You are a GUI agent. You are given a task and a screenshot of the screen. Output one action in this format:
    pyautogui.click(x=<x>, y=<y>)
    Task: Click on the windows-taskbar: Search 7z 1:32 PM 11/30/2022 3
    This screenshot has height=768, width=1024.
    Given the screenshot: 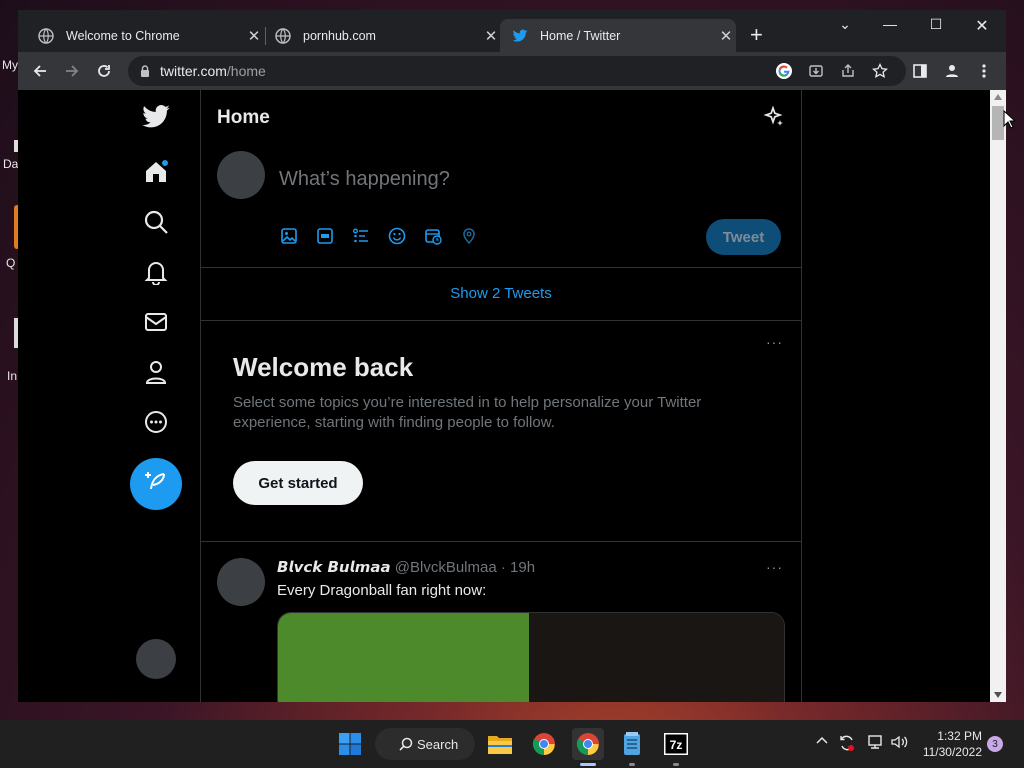 What is the action you would take?
    pyautogui.click(x=512, y=744)
    